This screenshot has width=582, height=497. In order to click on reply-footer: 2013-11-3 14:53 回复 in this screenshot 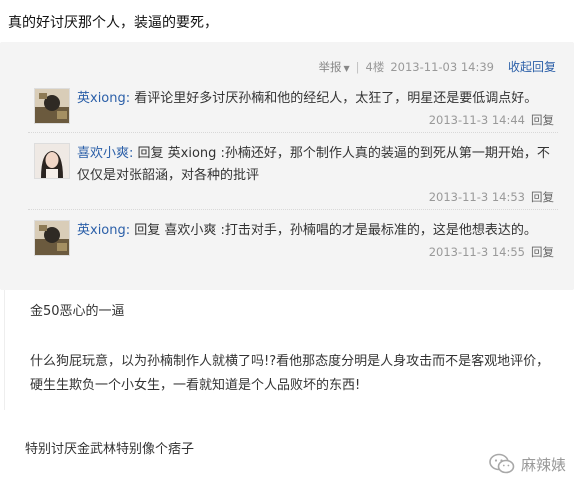, I will do `click(293, 198)`.